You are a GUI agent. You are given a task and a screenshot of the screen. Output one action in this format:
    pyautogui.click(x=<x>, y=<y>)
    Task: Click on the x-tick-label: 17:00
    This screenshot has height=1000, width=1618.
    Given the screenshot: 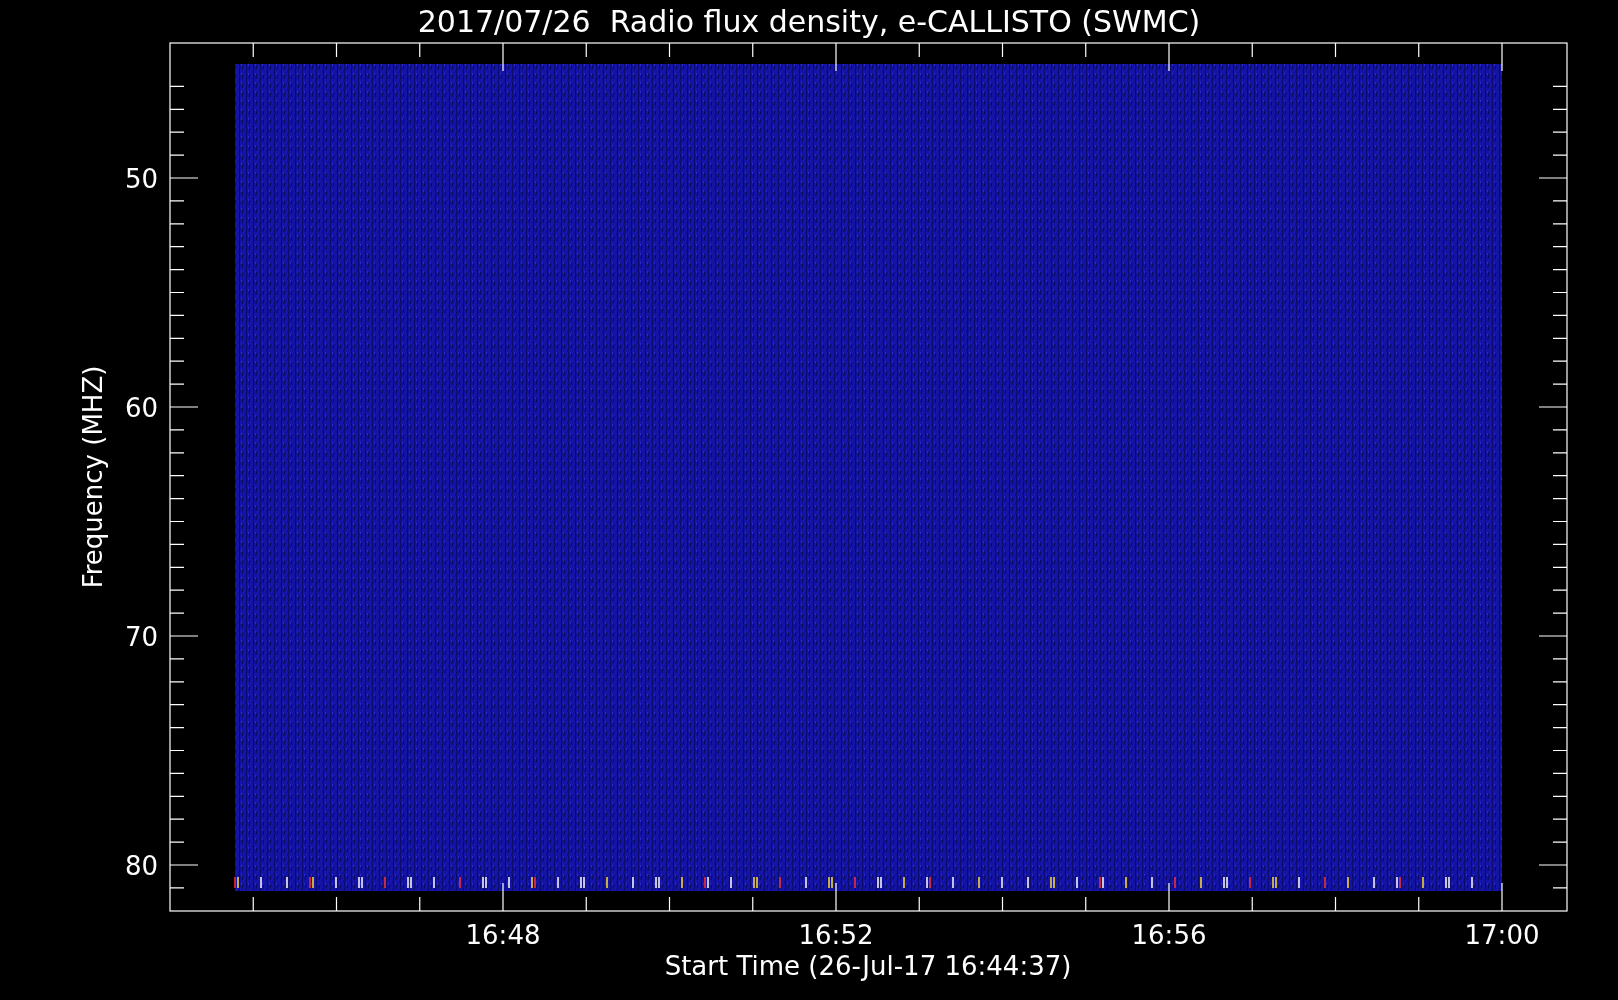 What is the action you would take?
    pyautogui.click(x=1502, y=935)
    